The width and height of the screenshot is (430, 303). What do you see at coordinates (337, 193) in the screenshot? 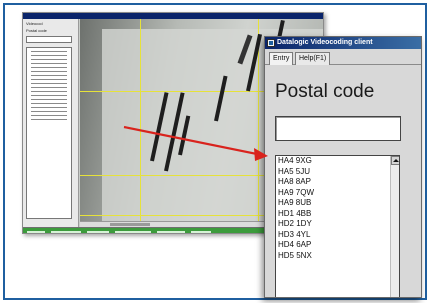
I see `list-item: HA9 7QW` at bounding box center [337, 193].